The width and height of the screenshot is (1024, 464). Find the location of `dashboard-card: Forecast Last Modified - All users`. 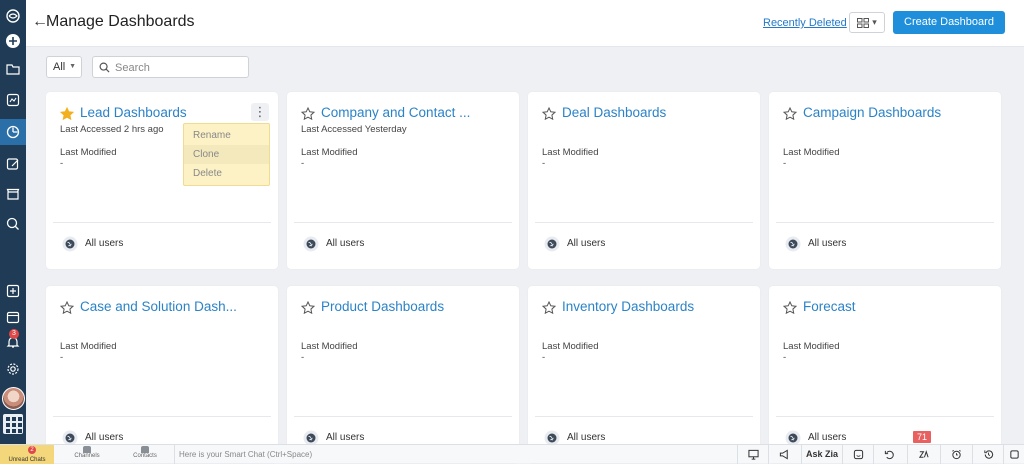

dashboard-card: Forecast Last Modified - All users is located at coordinates (885, 374).